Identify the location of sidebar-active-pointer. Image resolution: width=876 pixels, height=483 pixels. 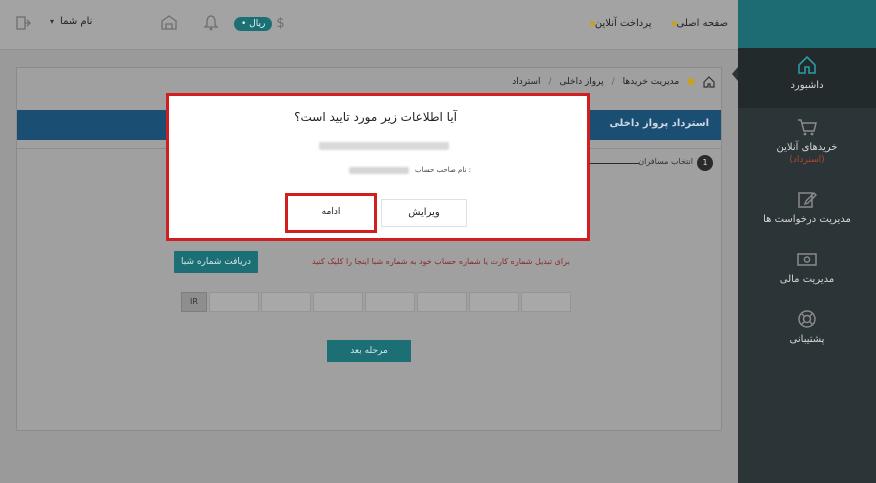
(735, 74).